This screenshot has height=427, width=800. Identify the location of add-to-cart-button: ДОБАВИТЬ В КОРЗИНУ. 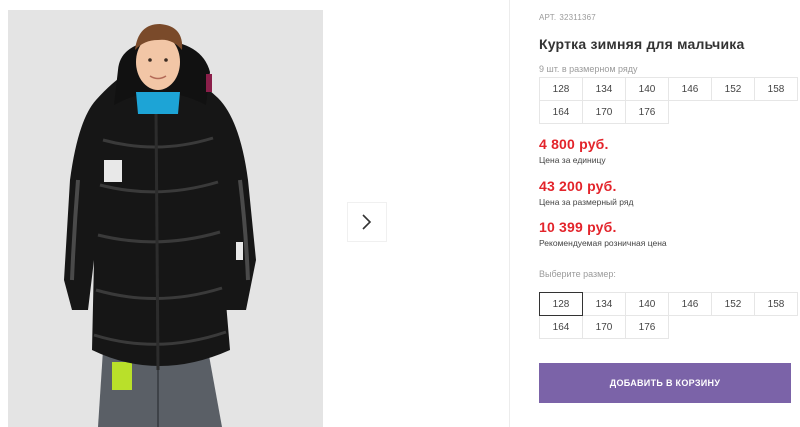
(665, 383).